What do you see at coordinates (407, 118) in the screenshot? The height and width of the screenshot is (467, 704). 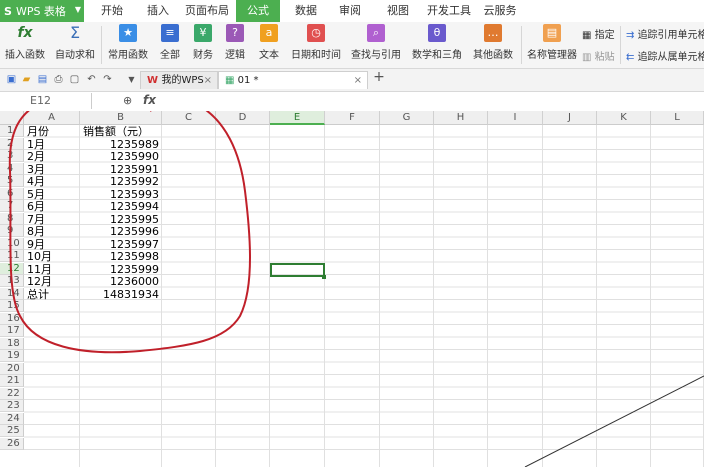 I see `column-header-g: G` at bounding box center [407, 118].